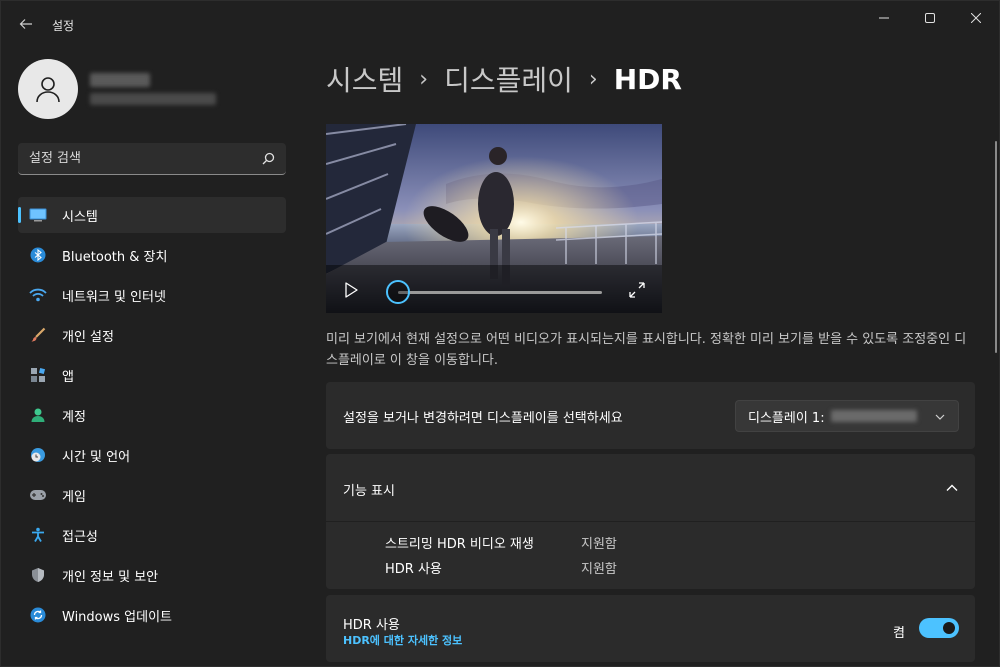 This screenshot has height=667, width=1000. Describe the element at coordinates (952, 487) in the screenshot. I see `chevron-up-icon` at that location.